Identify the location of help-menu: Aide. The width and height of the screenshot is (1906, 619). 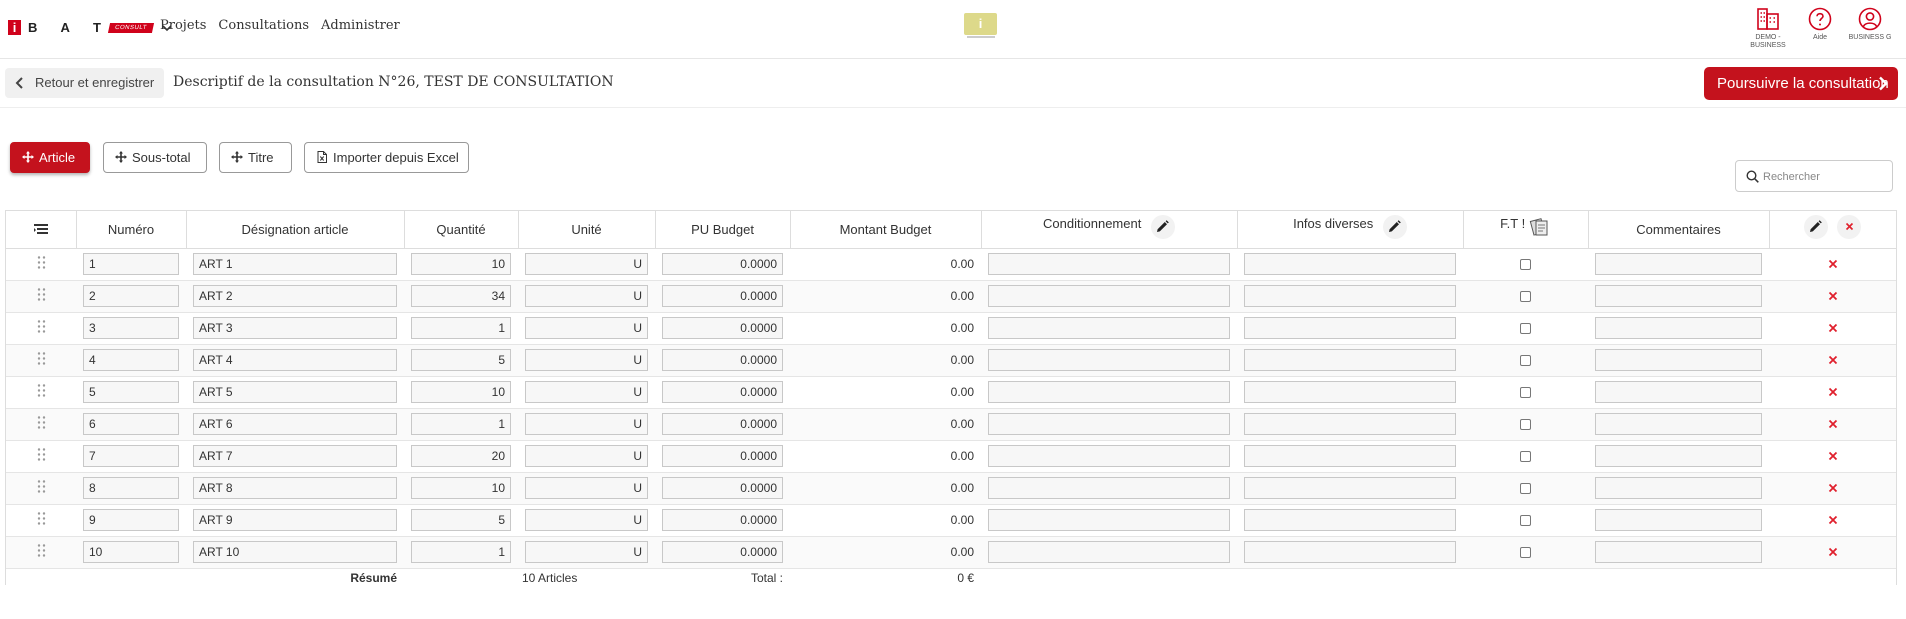
(1820, 24).